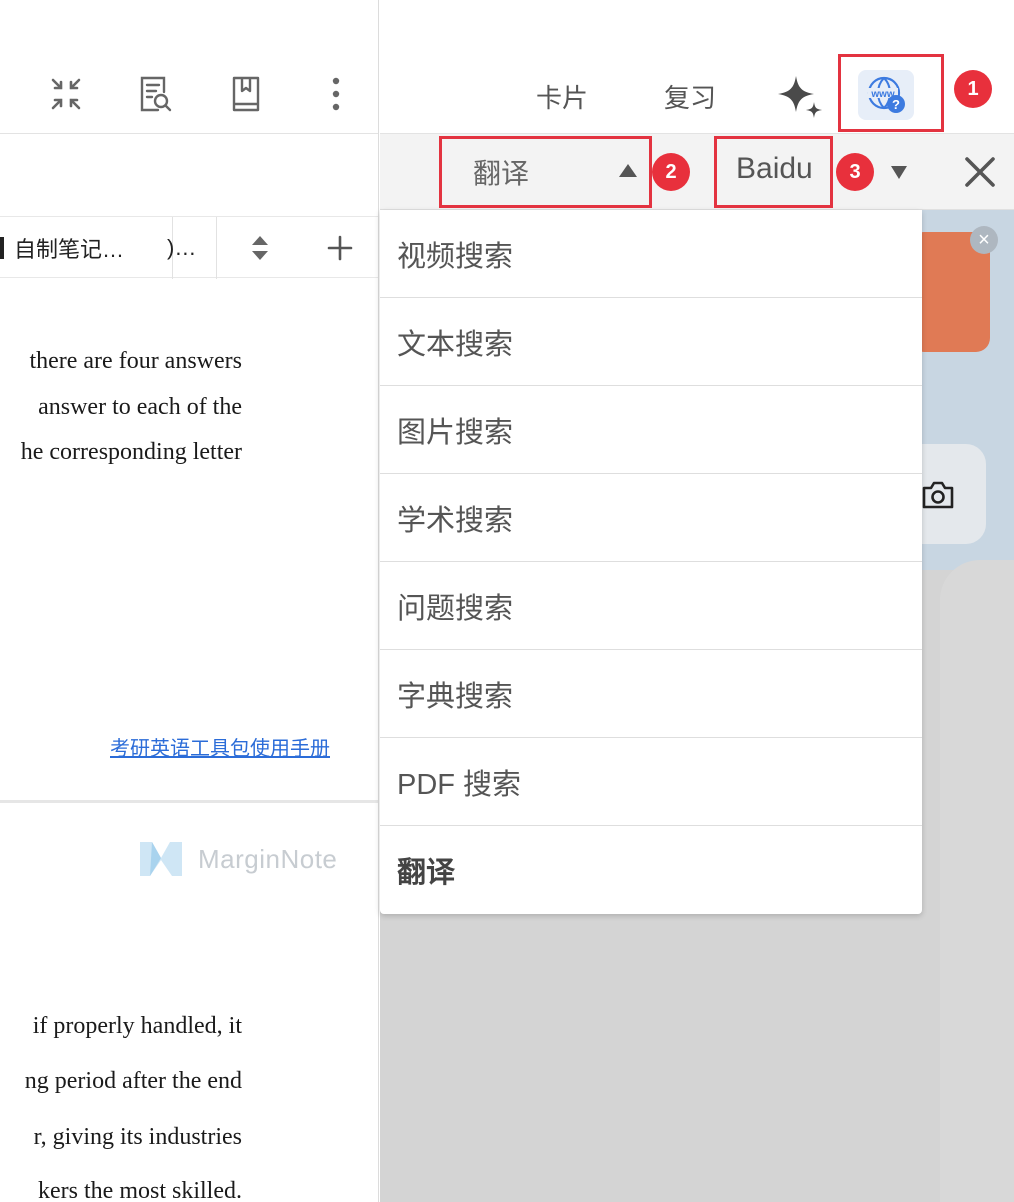 The height and width of the screenshot is (1202, 1014). What do you see at coordinates (973, 89) in the screenshot?
I see `annotation-badge-1: 1` at bounding box center [973, 89].